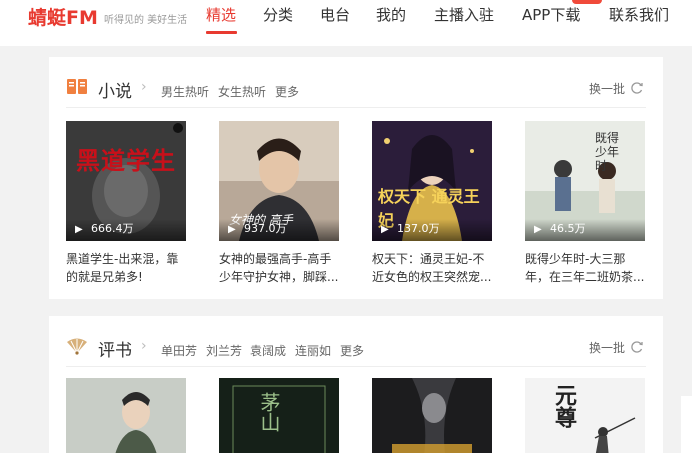 The height and width of the screenshot is (453, 692). Describe the element at coordinates (269, 412) in the screenshot. I see `cover-title: 茅山` at that location.